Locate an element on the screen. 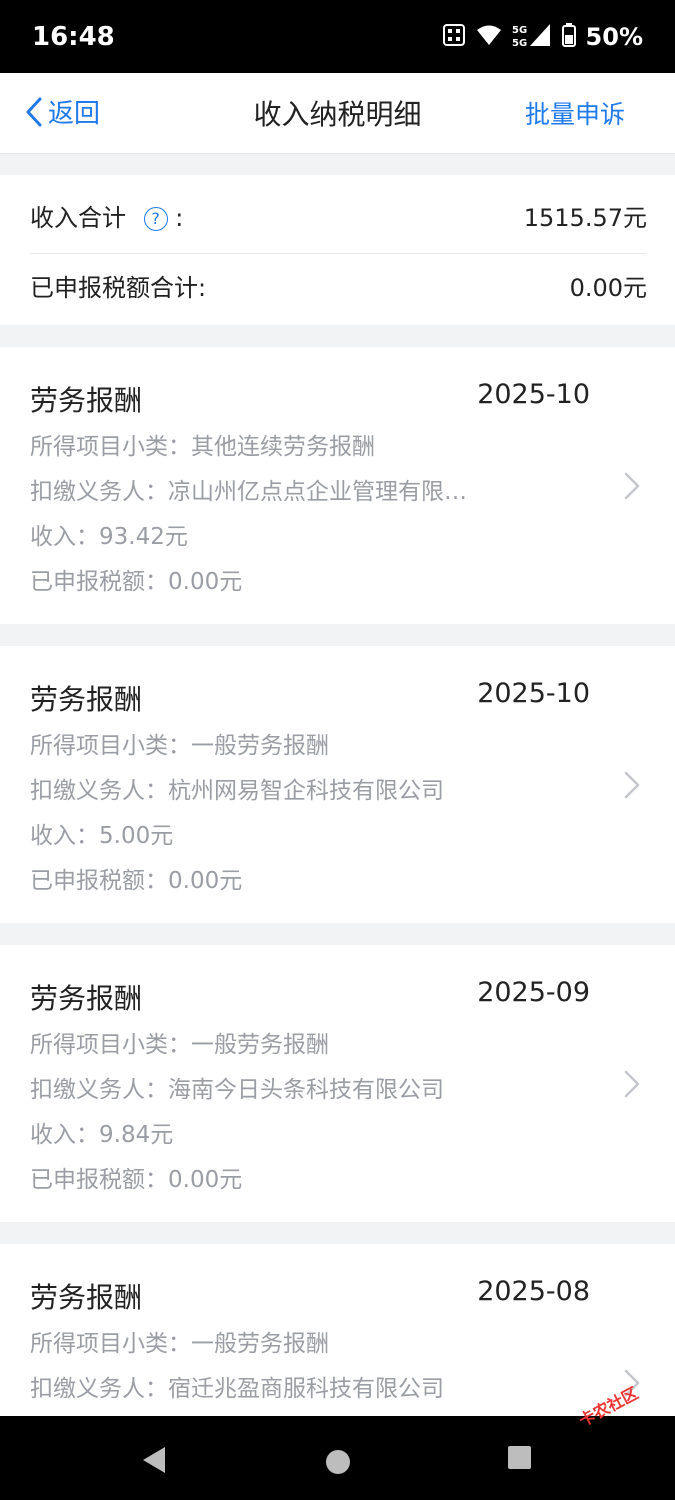  tax-total-row: 已申报税额合计: 0.00元 is located at coordinates (338, 285).